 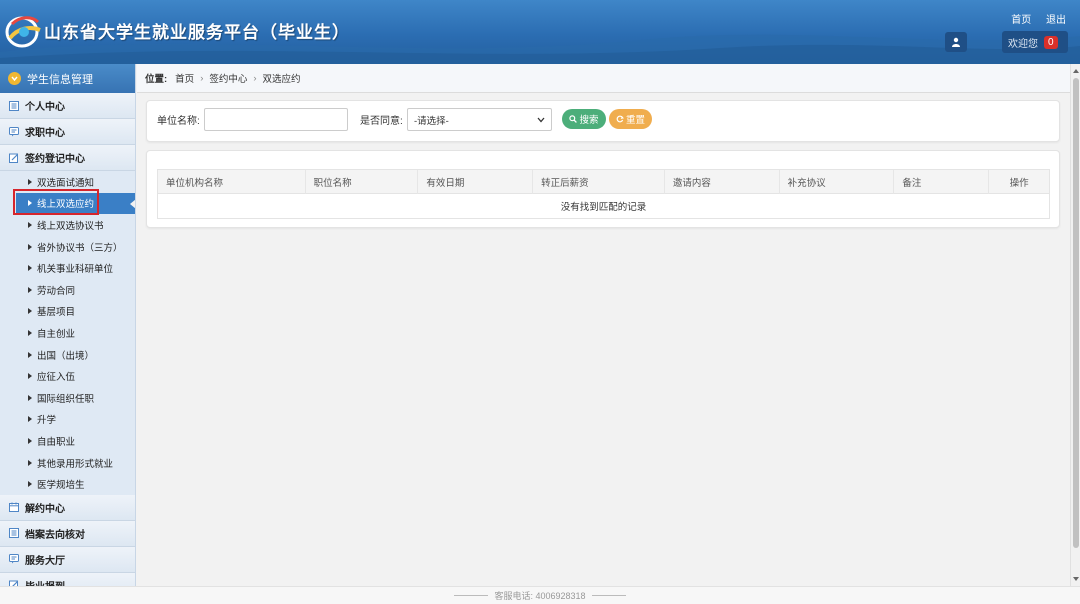 What do you see at coordinates (603, 207) in the screenshot?
I see `empty-message: 没有找到匹配的记录` at bounding box center [603, 207].